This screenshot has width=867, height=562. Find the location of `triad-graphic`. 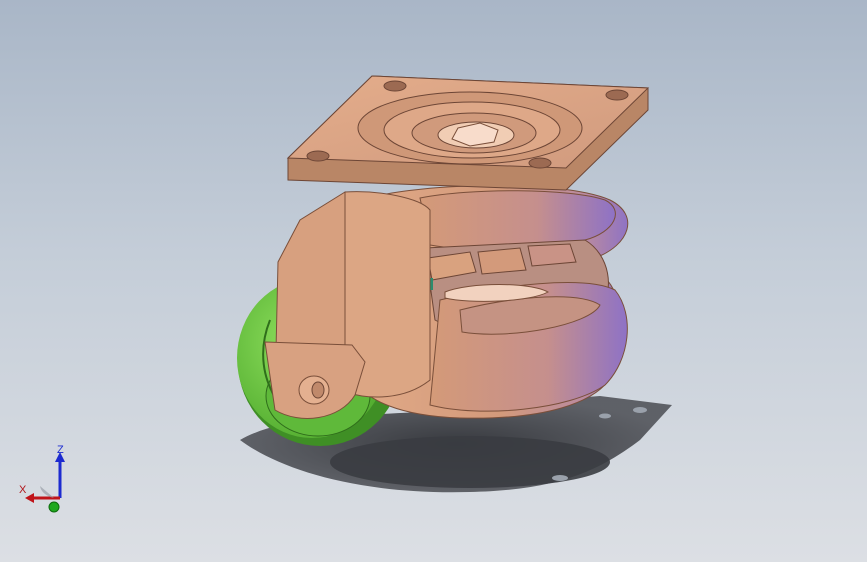

triad-graphic is located at coordinates (45, 482).